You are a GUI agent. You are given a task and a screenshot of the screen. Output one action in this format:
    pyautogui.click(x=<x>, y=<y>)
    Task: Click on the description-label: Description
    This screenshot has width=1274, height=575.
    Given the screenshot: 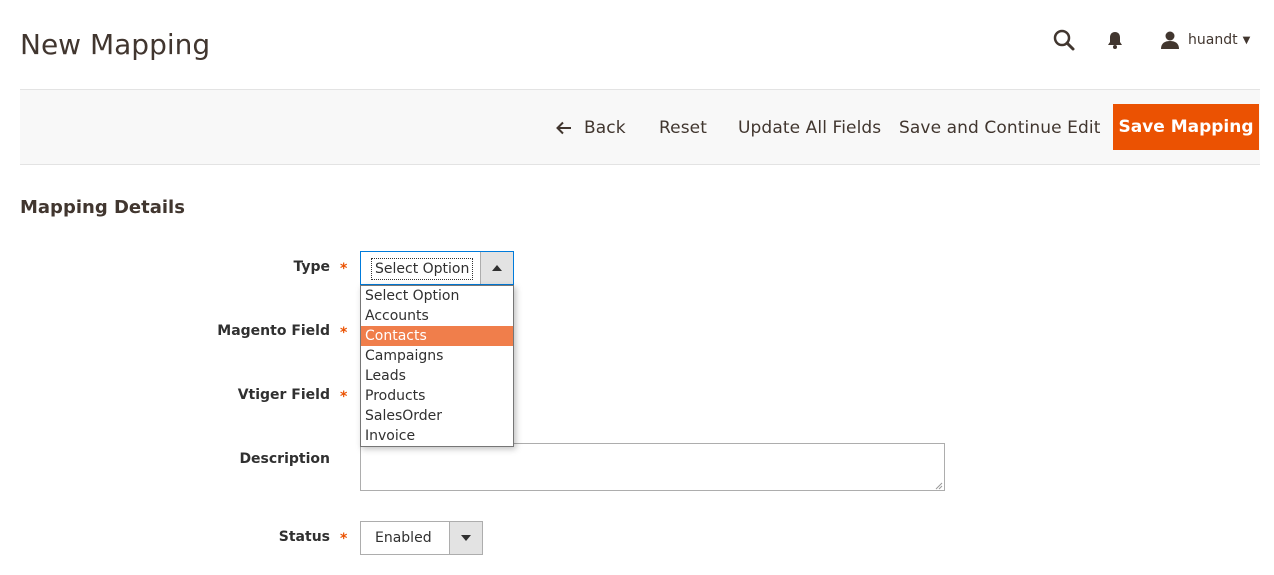 What is the action you would take?
    pyautogui.click(x=284, y=459)
    